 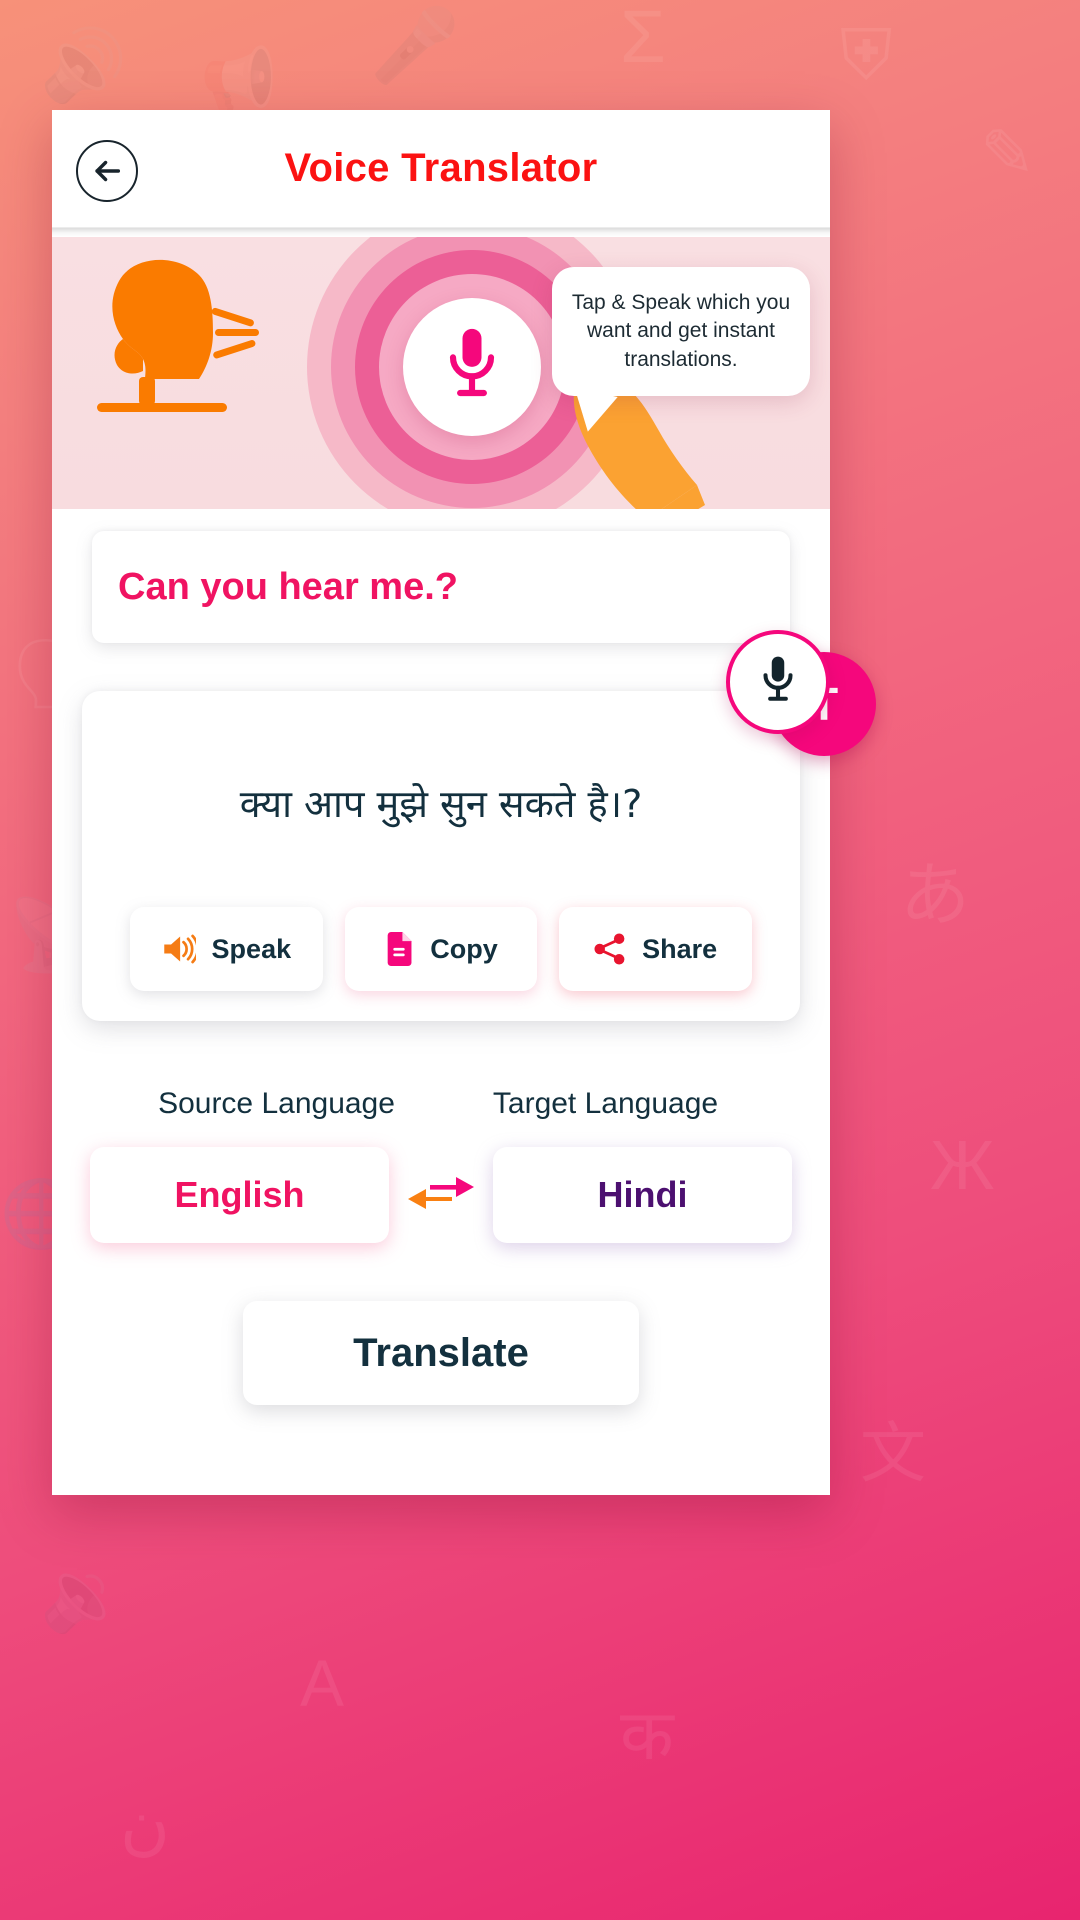 I want to click on share-button-label: Share, so click(x=680, y=948).